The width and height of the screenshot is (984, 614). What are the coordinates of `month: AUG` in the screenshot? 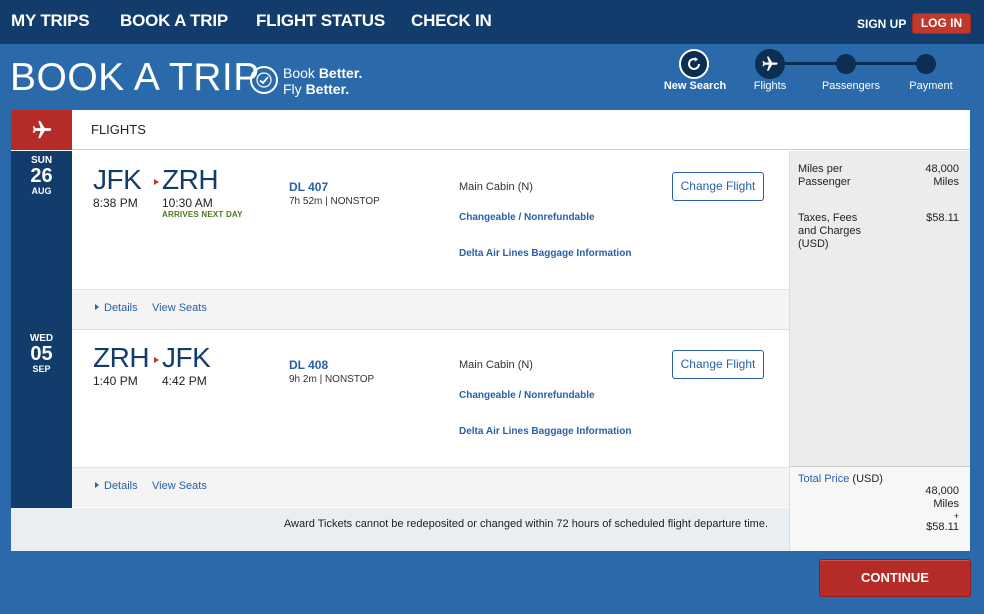 It's located at (41, 191).